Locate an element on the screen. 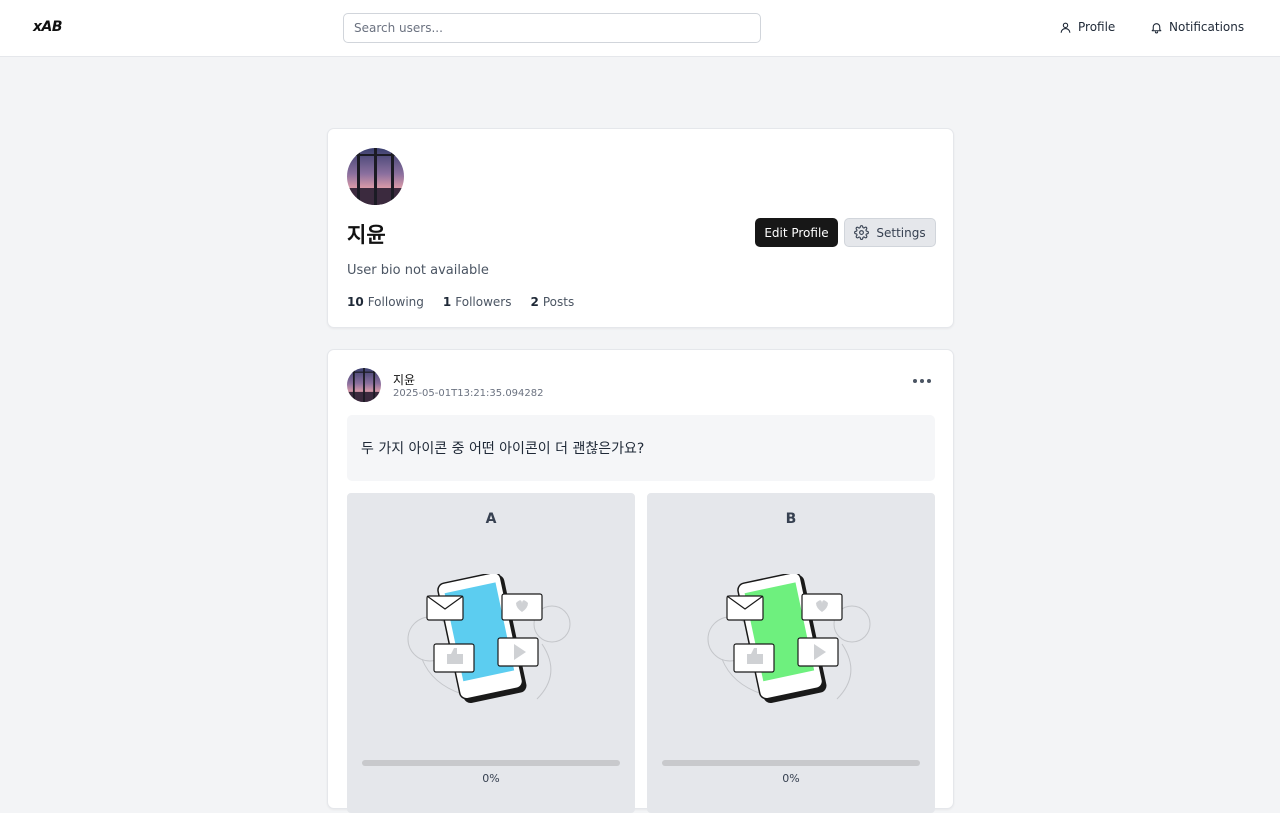 The image size is (1280, 813). following-count: 10 is located at coordinates (355, 302).